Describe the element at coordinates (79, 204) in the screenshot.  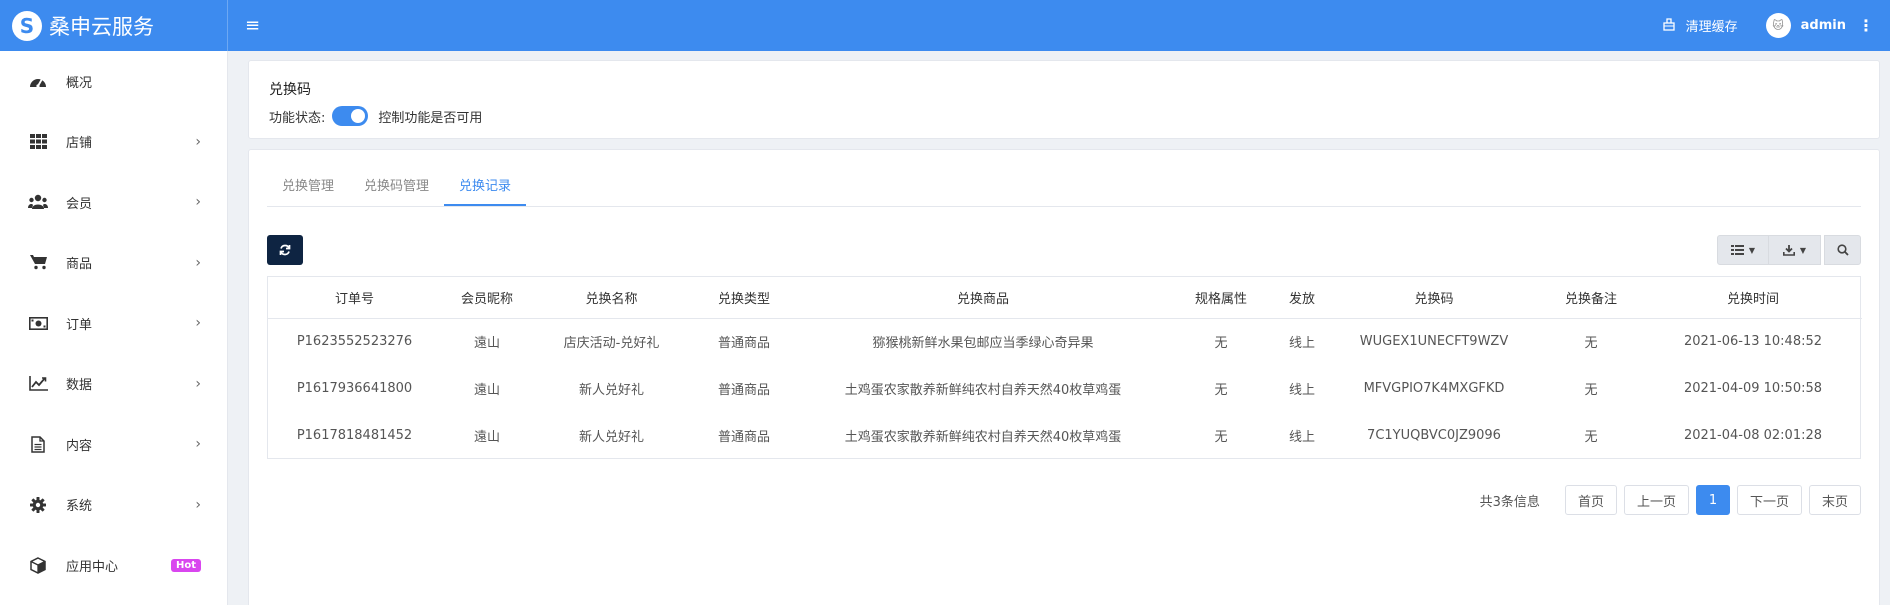
I see `sidebar-item-label: 会员` at that location.